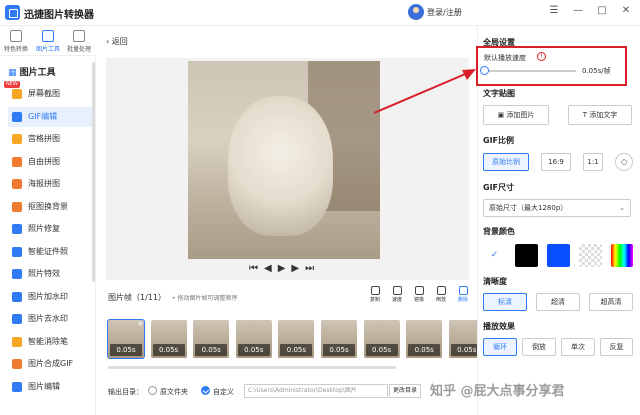  Describe the element at coordinates (441, 290) in the screenshot. I see `reverse-icon` at that location.